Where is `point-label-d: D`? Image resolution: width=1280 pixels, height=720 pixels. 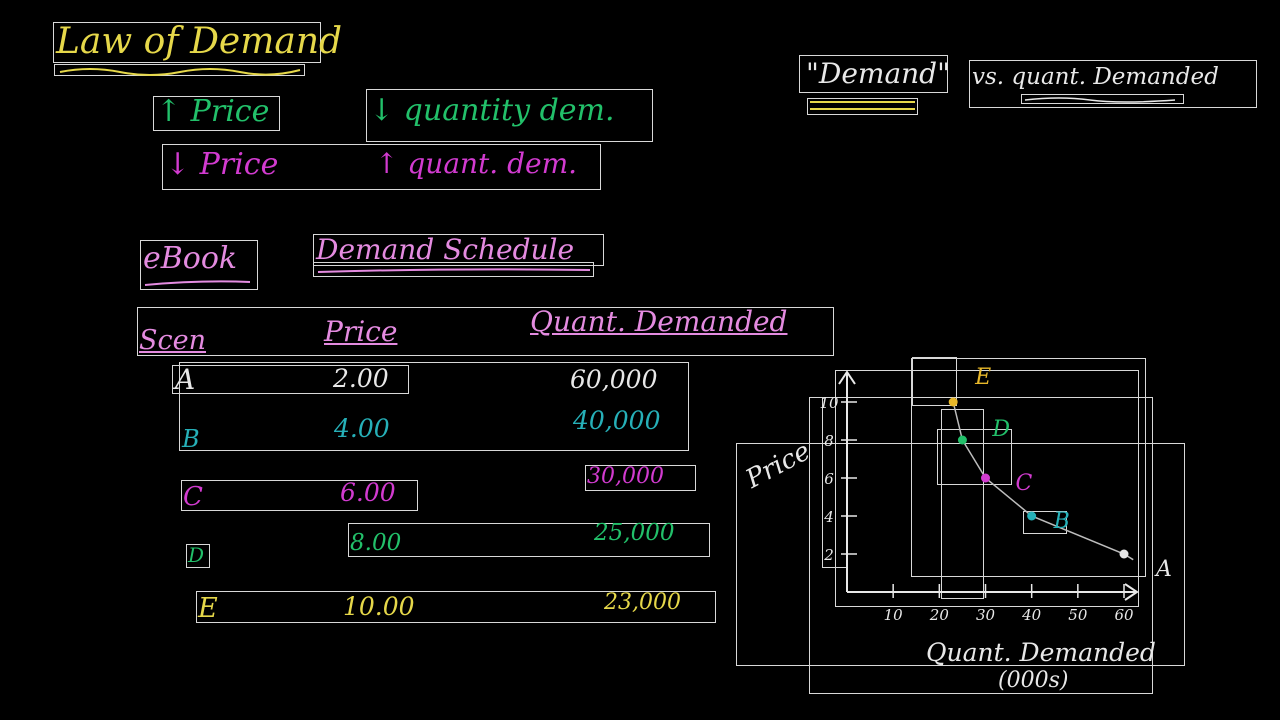
point-label-d: D is located at coordinates (1000, 429).